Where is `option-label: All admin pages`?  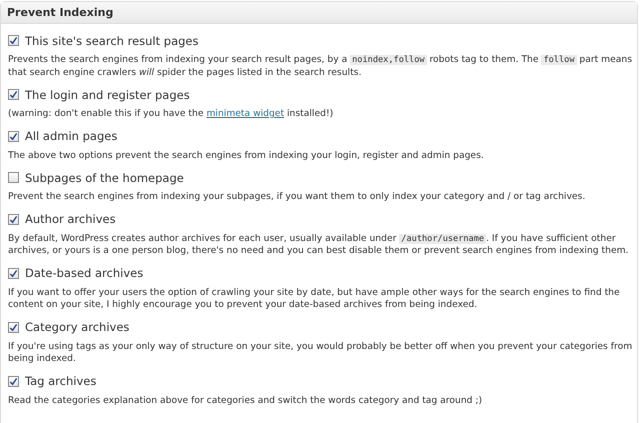
option-label: All admin pages is located at coordinates (71, 136).